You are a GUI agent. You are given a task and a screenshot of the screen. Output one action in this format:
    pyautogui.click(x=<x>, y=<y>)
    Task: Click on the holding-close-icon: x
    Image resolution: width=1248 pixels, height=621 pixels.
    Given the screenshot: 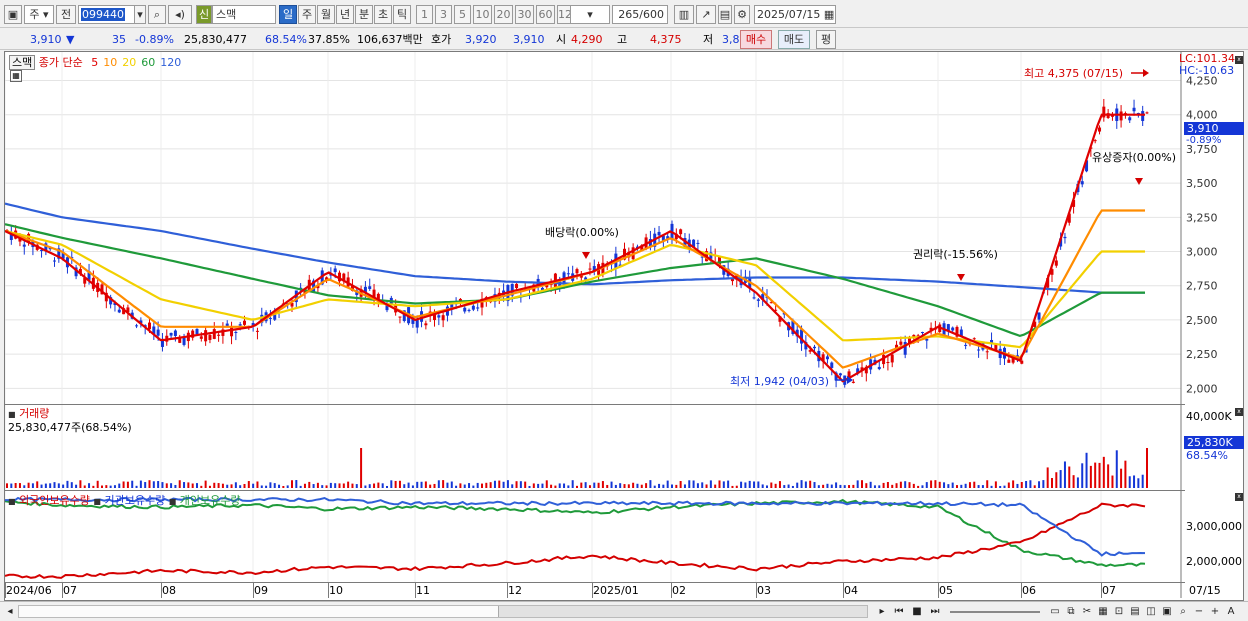 What is the action you would take?
    pyautogui.click(x=1239, y=497)
    